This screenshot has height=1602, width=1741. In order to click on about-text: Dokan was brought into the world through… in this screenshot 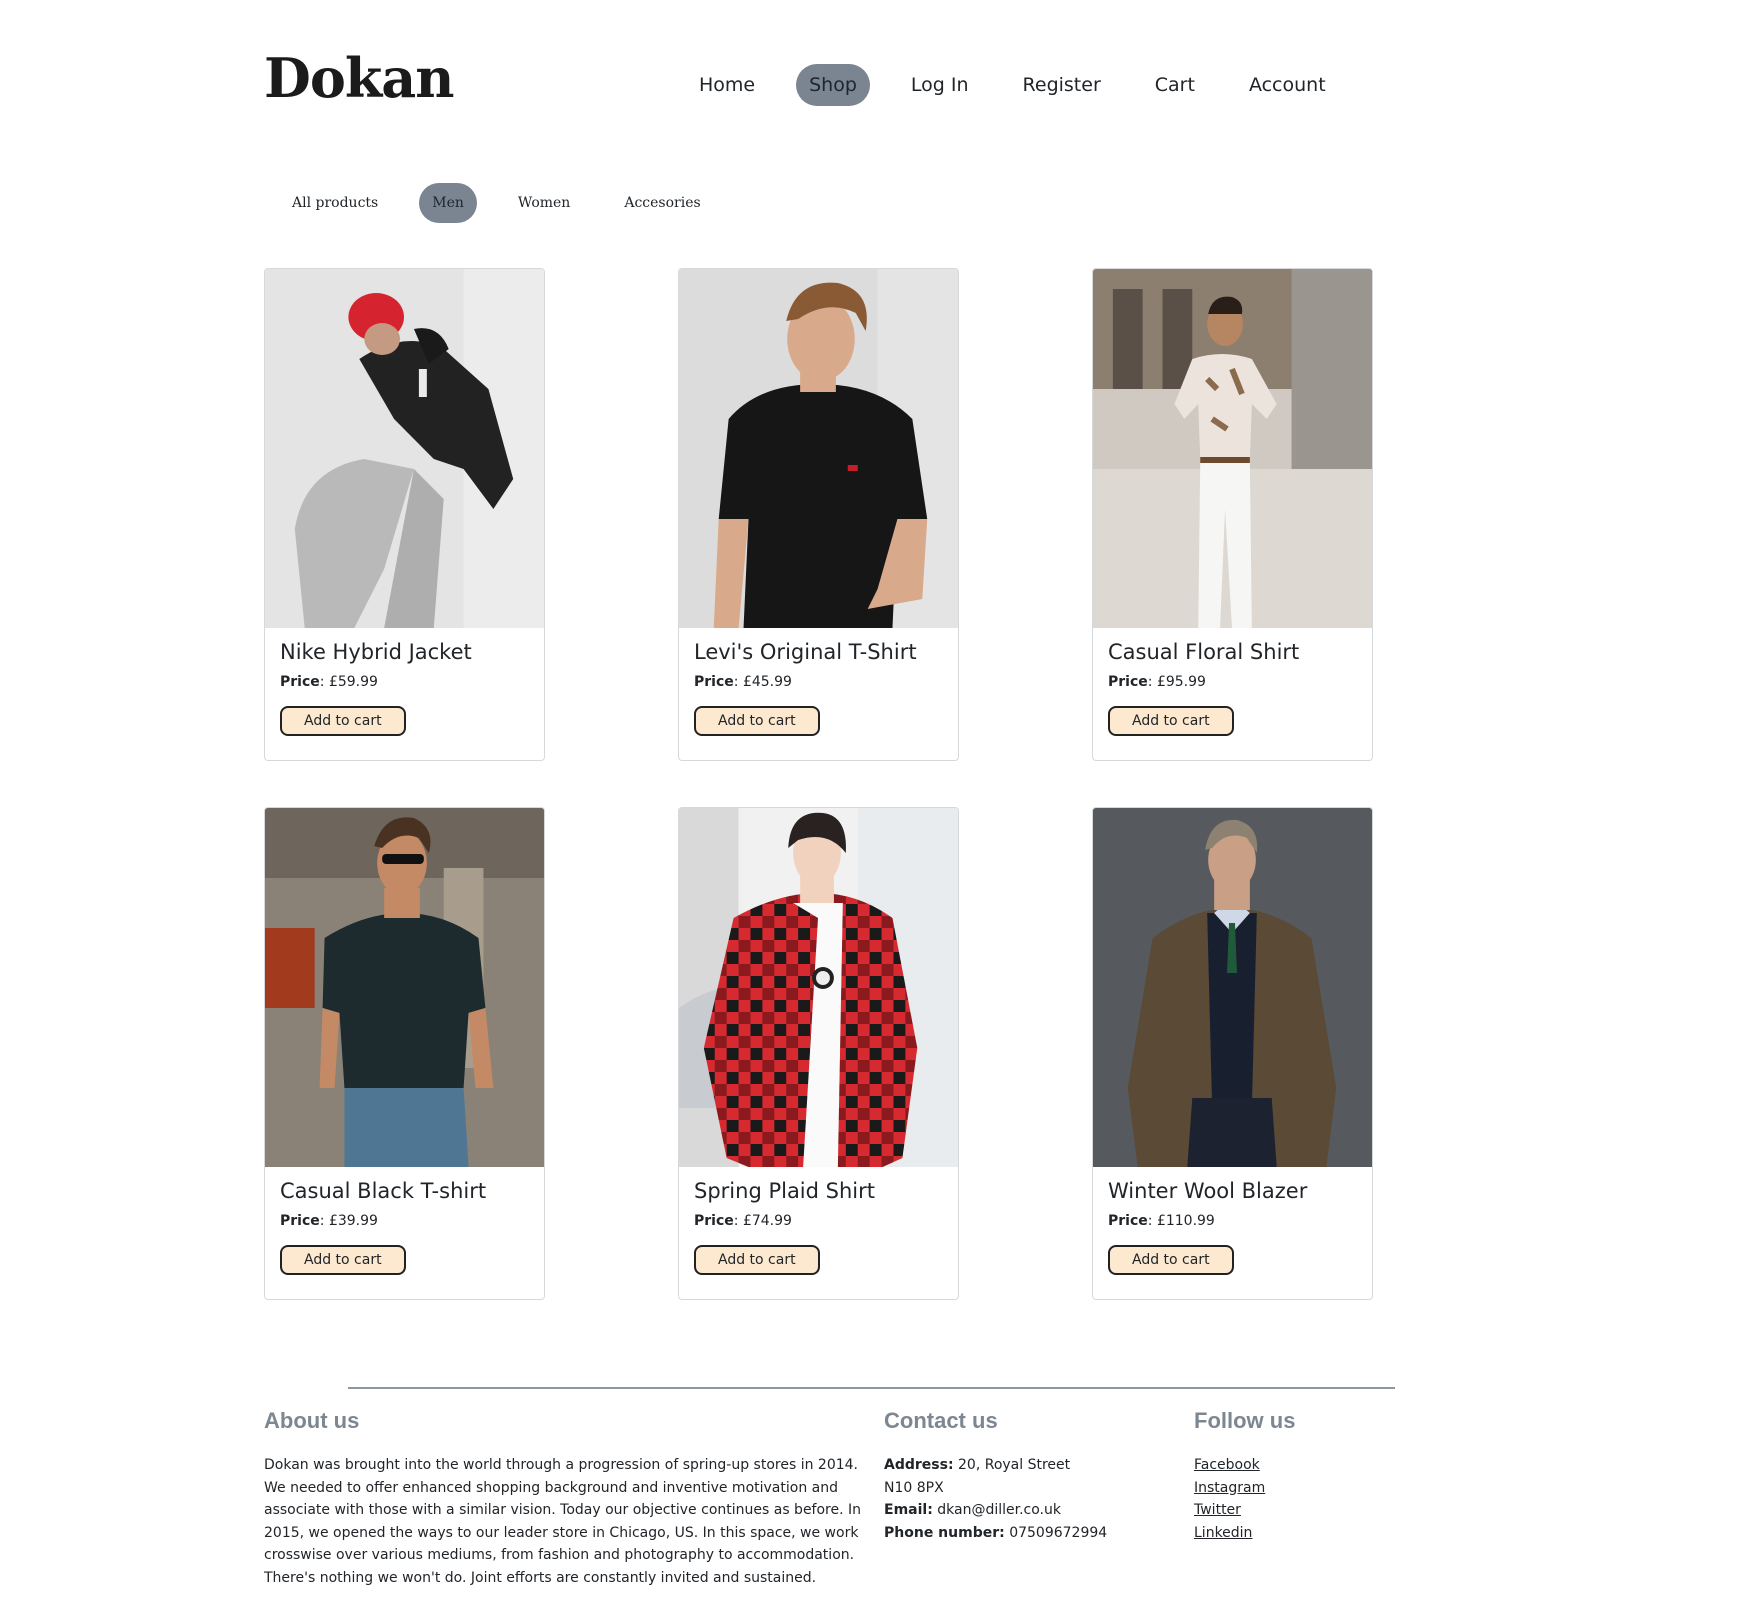, I will do `click(563, 1521)`.